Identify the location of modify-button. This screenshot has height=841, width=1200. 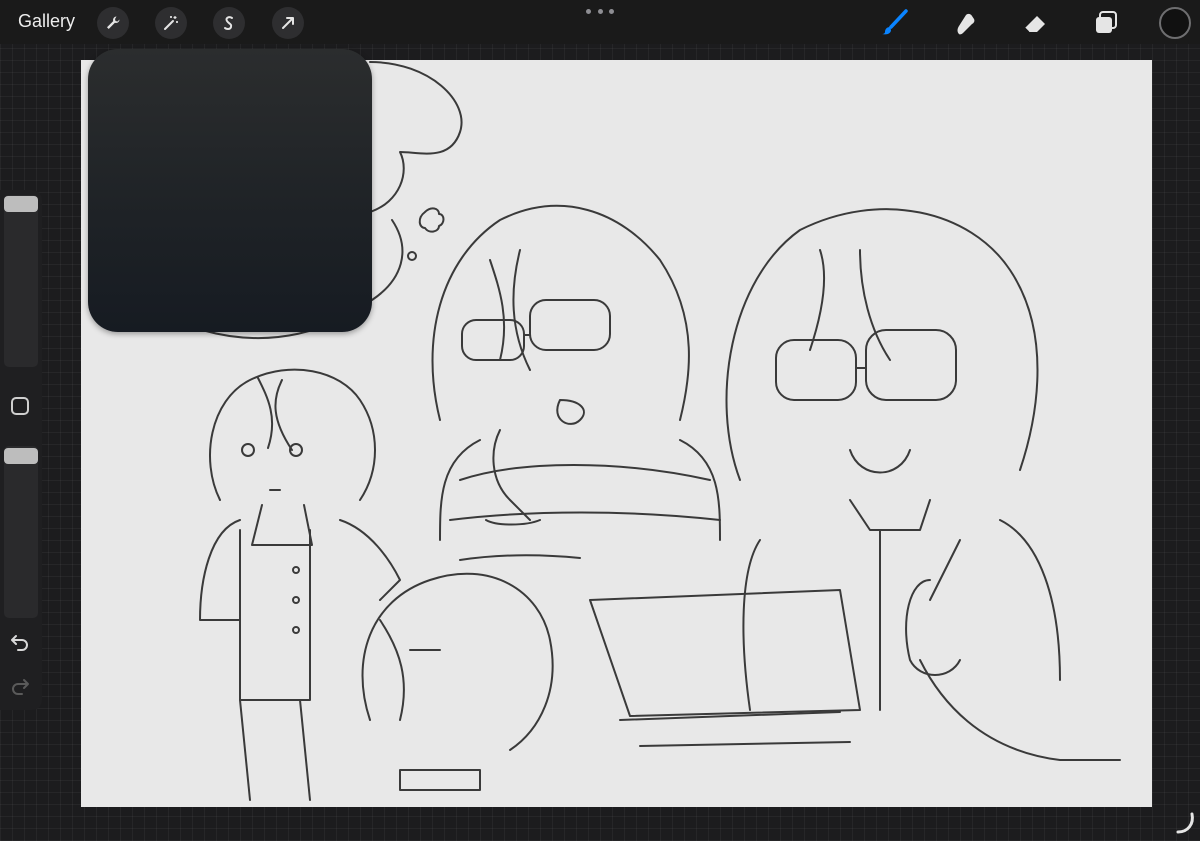
(20, 406).